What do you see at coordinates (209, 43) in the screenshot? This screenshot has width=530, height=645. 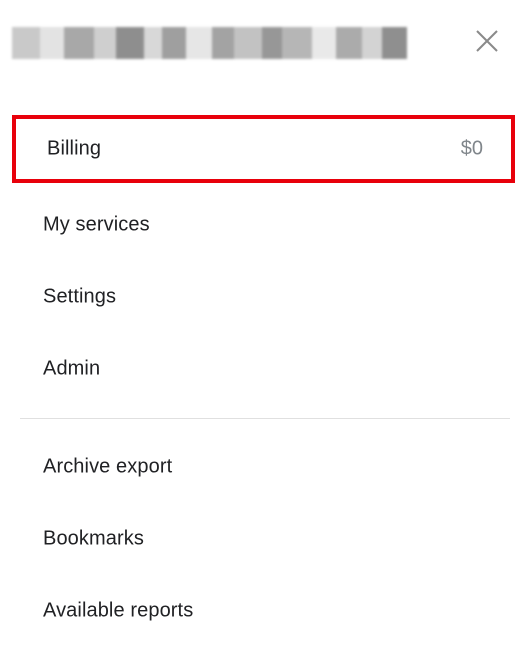 I see `account-name-redacted` at bounding box center [209, 43].